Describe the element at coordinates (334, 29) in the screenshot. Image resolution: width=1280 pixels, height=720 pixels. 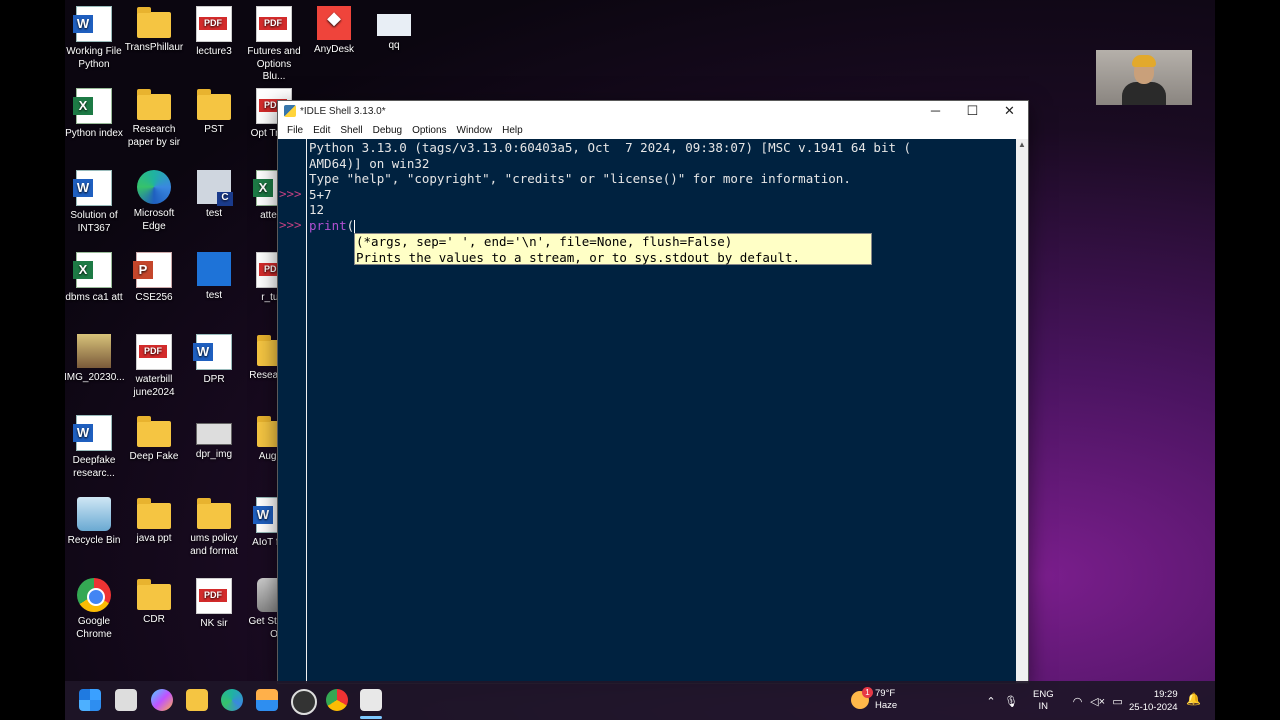
I see `desktop-icon: AnyDesk` at that location.